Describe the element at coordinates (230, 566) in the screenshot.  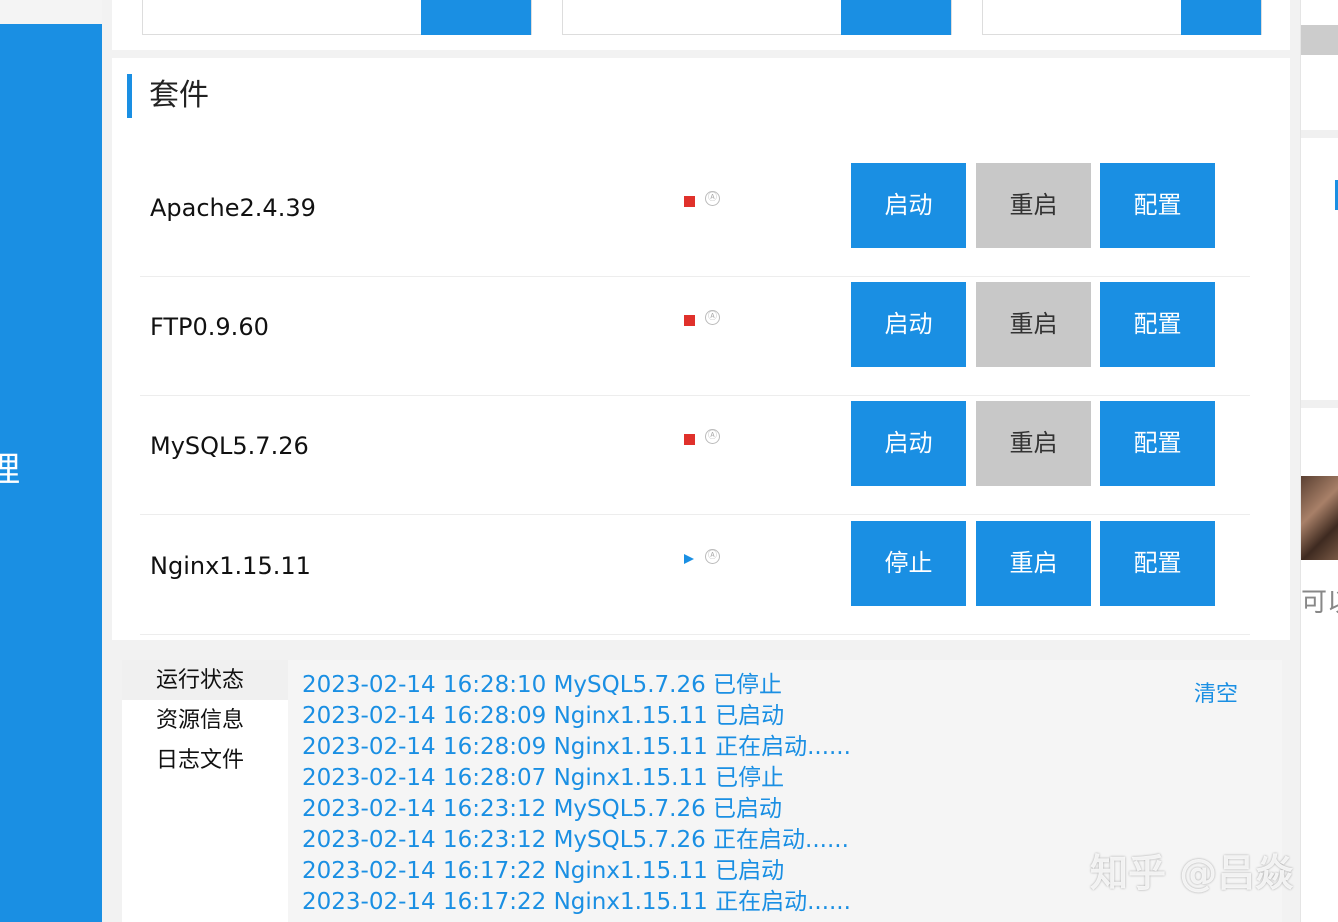
I see `suite-name: Nginx1.15.11` at that location.